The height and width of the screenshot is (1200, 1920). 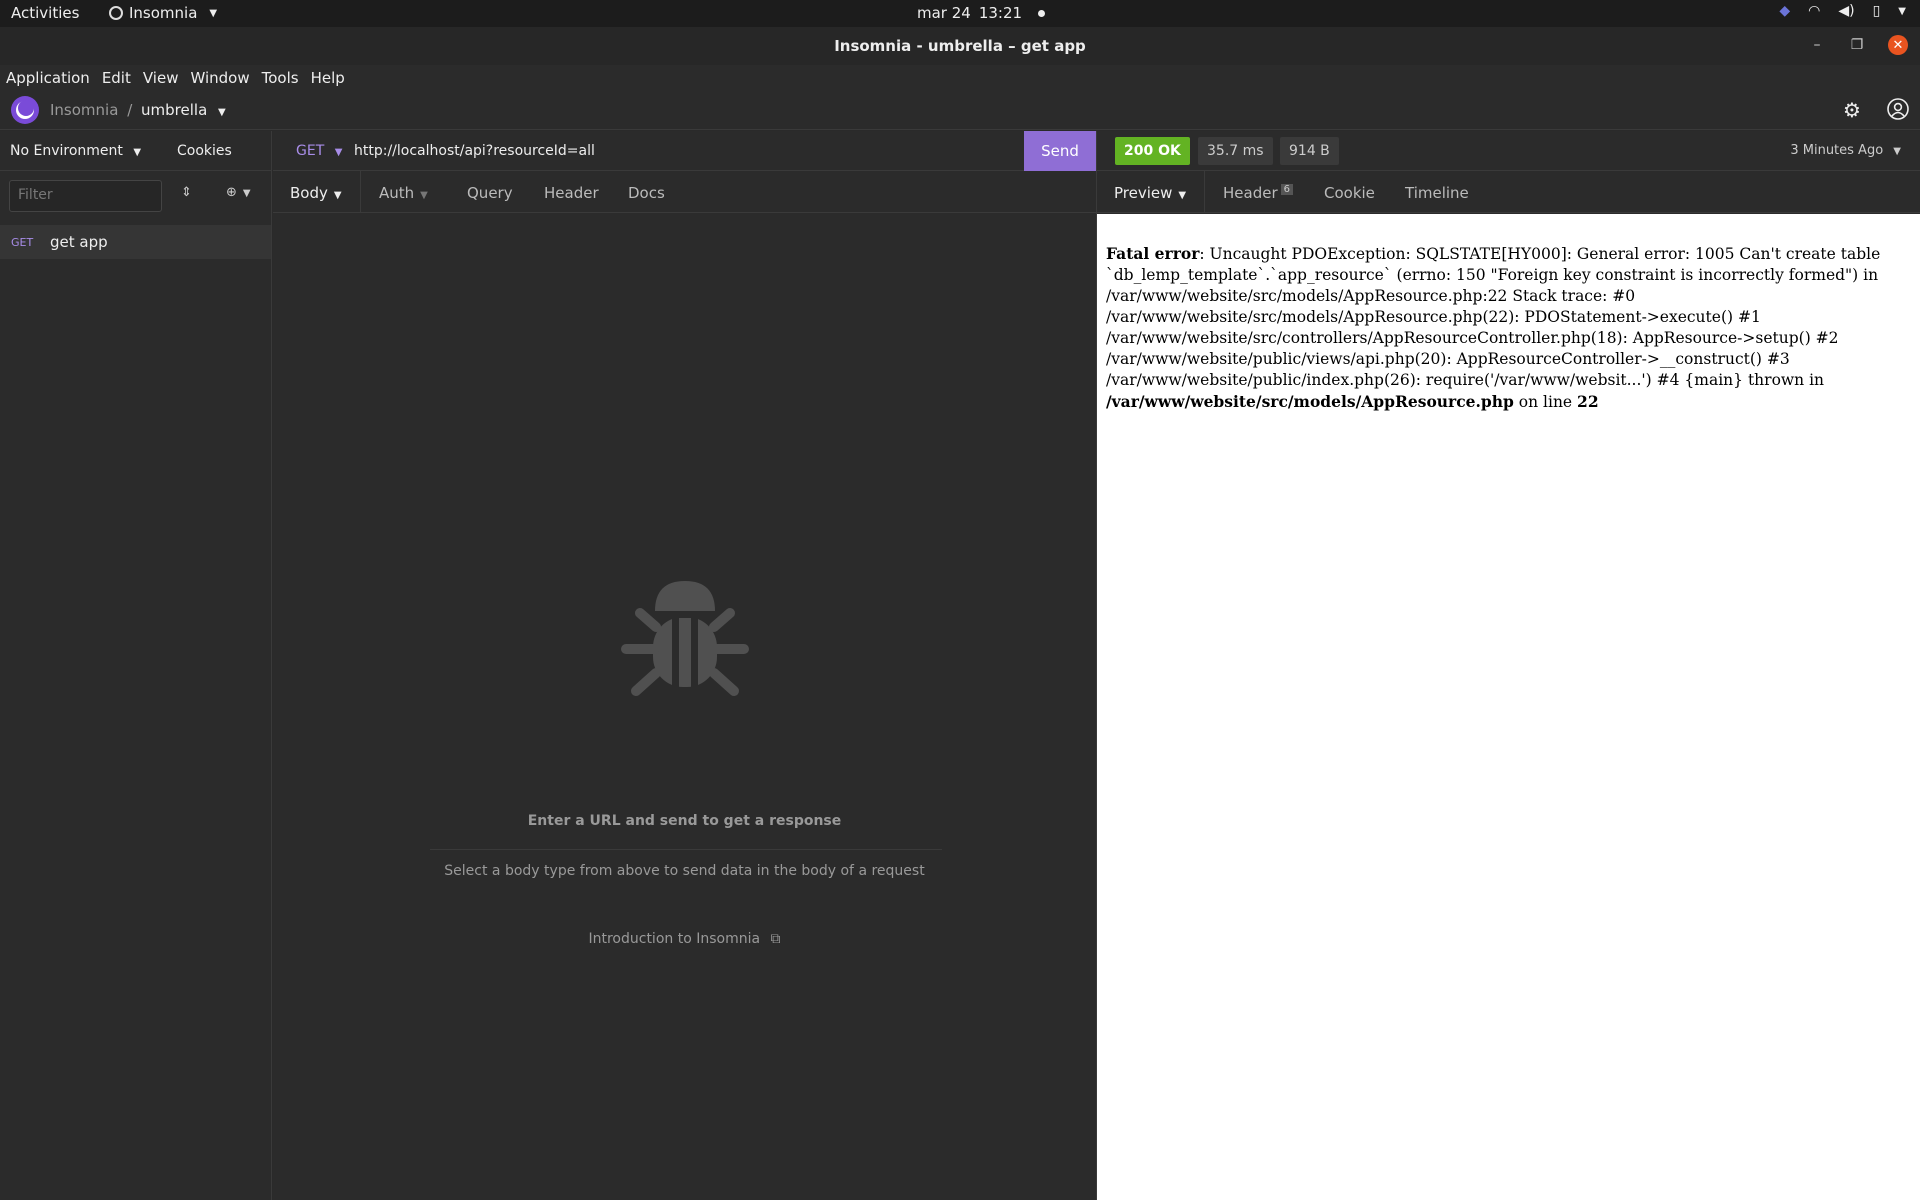 I want to click on tab-body: Body ▼, so click(x=316, y=193).